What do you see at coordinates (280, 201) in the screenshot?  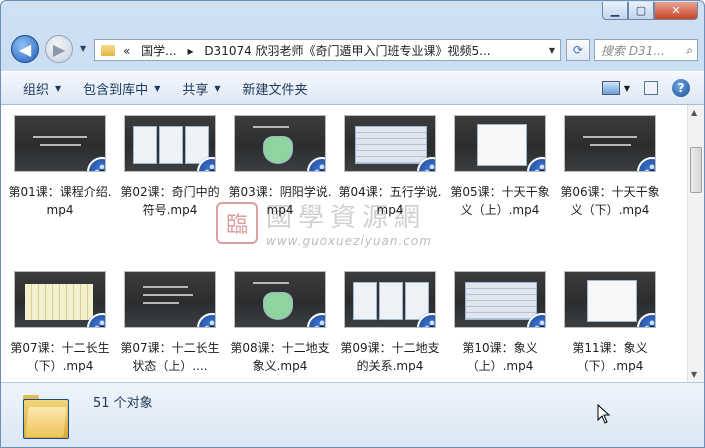 I see `file-name: 第03课：阴阳学说.mp4` at bounding box center [280, 201].